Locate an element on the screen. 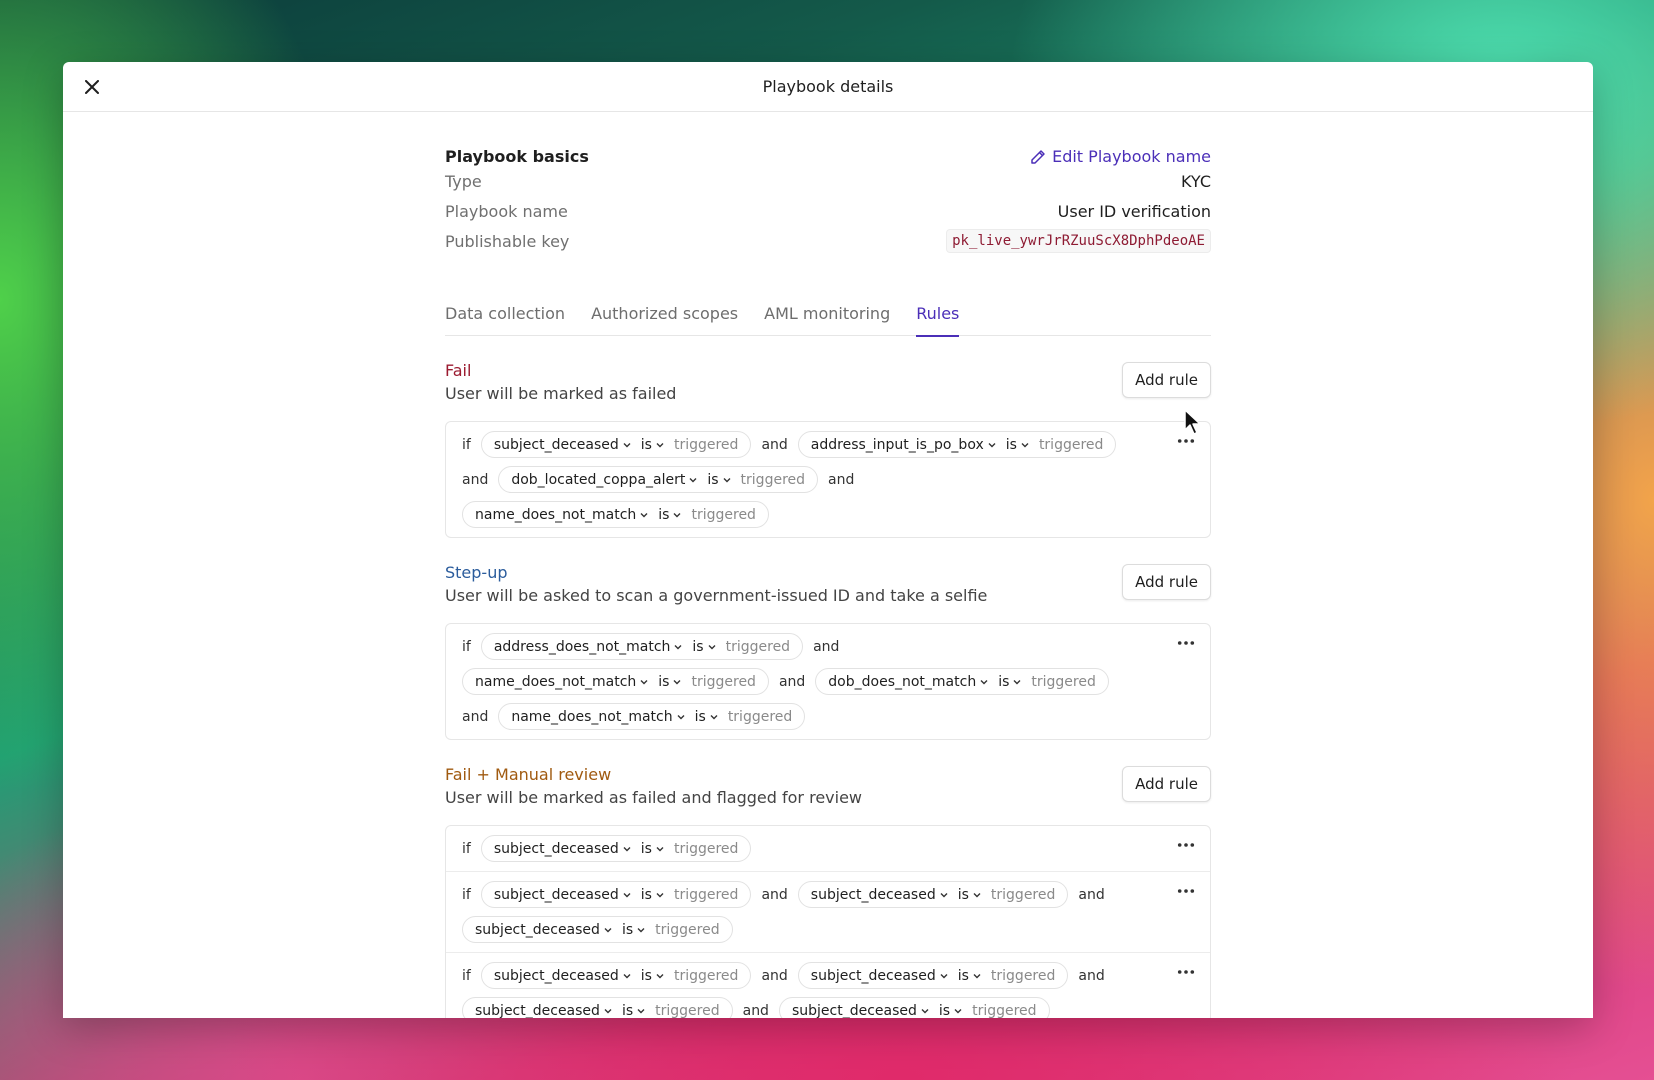  tab-data-collection: Data collection is located at coordinates (505, 320).